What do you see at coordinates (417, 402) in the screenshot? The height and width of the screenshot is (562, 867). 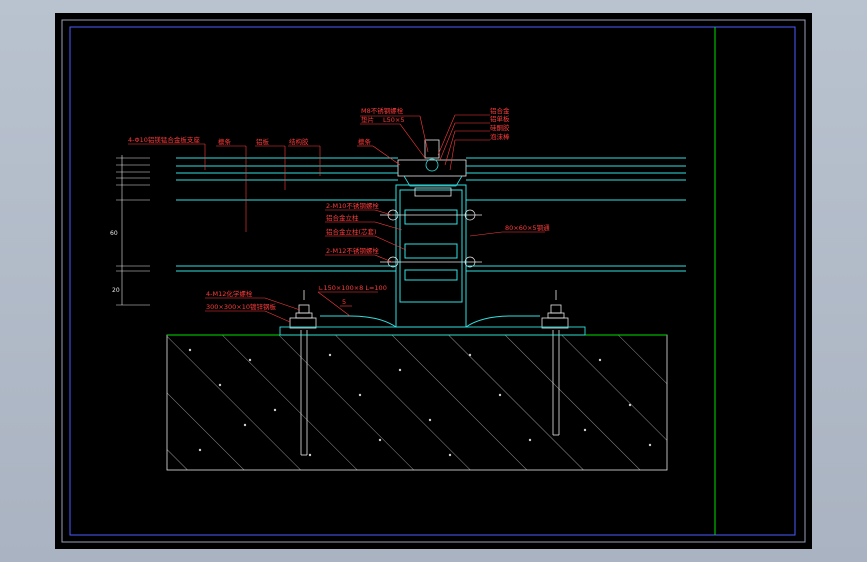 I see `concrete-foundation` at bounding box center [417, 402].